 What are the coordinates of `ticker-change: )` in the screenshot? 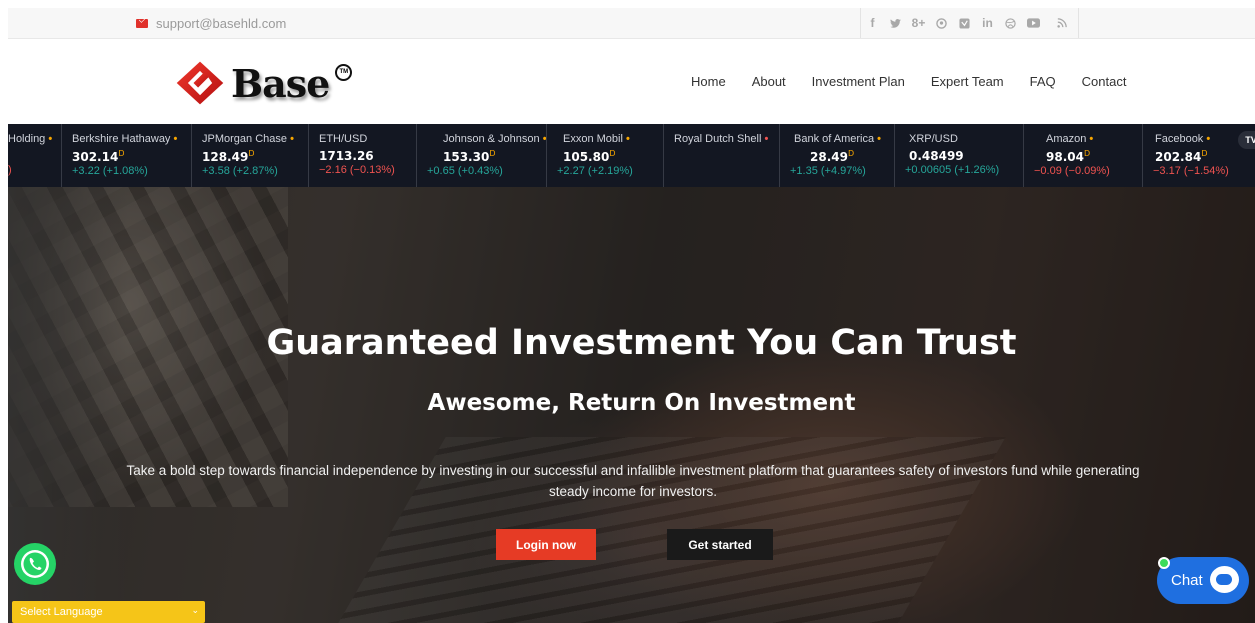 It's located at (10, 170).